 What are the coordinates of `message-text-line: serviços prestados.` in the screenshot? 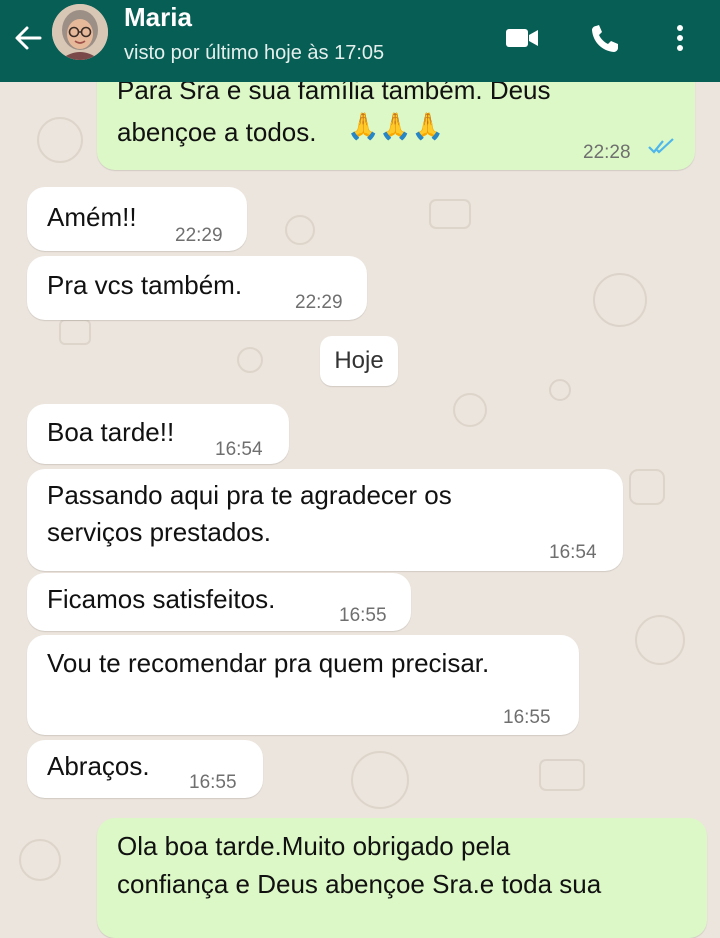 It's located at (159, 532).